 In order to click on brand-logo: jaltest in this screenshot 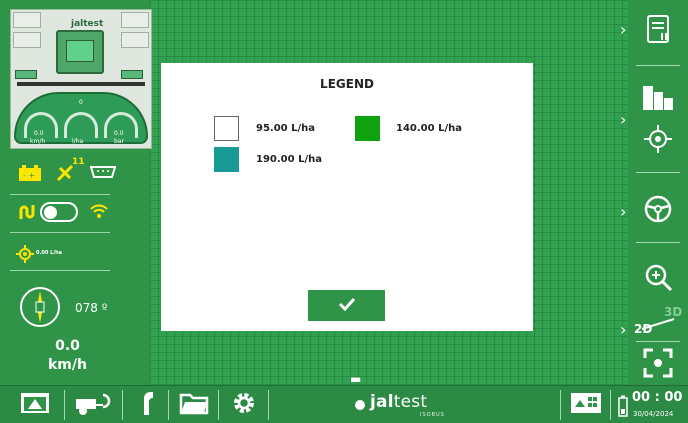, I will do `click(398, 402)`.